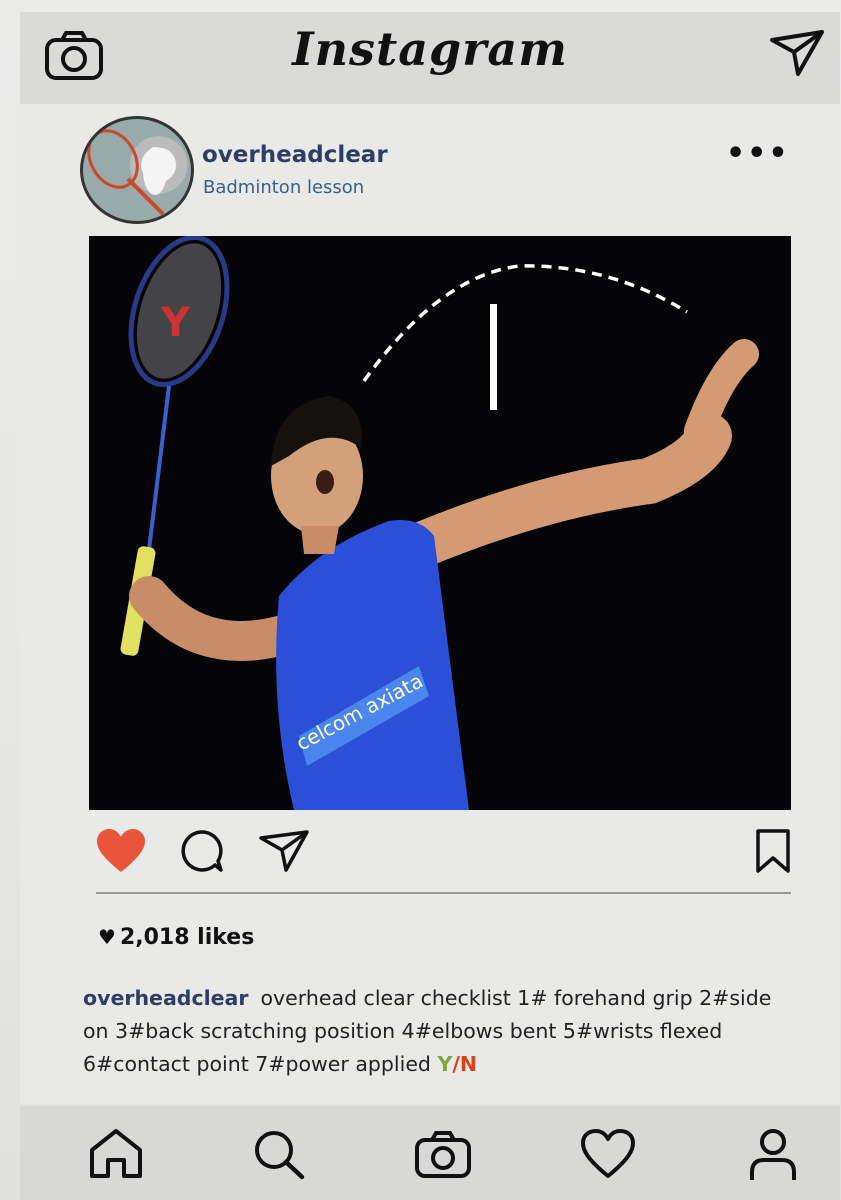  What do you see at coordinates (166, 998) in the screenshot?
I see `caption-username: overheadclear` at bounding box center [166, 998].